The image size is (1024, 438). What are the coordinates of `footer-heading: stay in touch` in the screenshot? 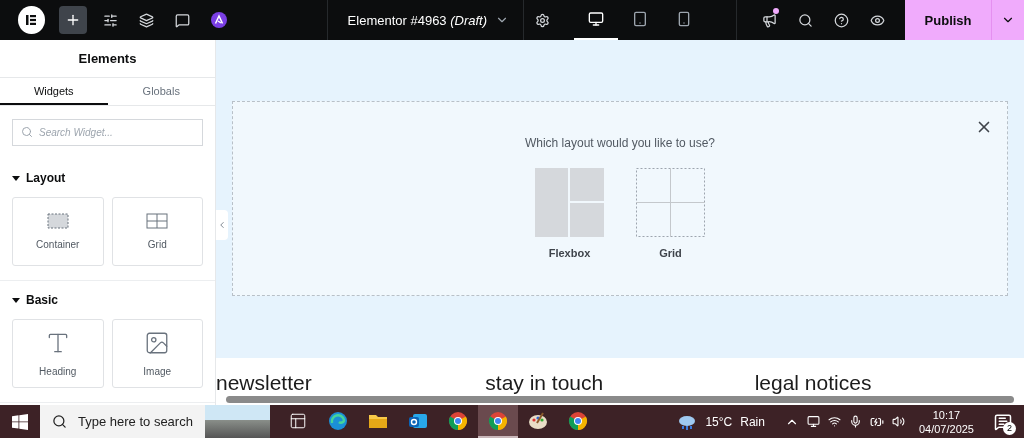 It's located at (545, 382).